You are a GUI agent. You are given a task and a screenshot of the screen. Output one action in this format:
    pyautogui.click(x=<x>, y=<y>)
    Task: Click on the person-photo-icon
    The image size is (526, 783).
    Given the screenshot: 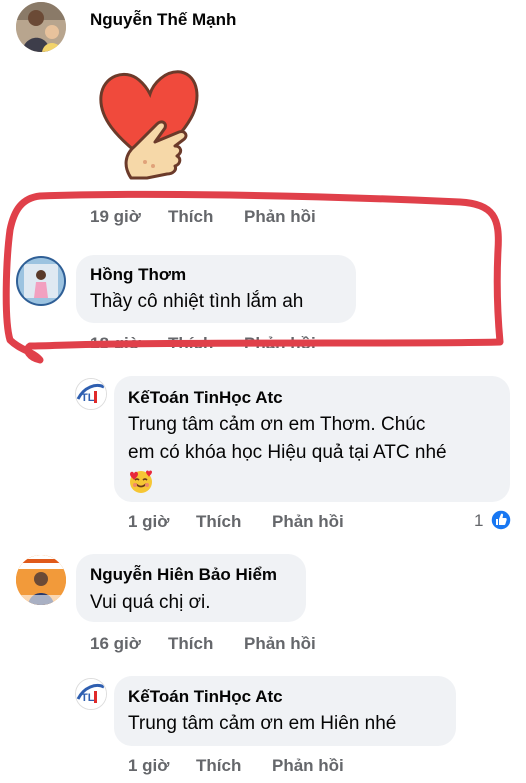 What is the action you would take?
    pyautogui.click(x=41, y=580)
    